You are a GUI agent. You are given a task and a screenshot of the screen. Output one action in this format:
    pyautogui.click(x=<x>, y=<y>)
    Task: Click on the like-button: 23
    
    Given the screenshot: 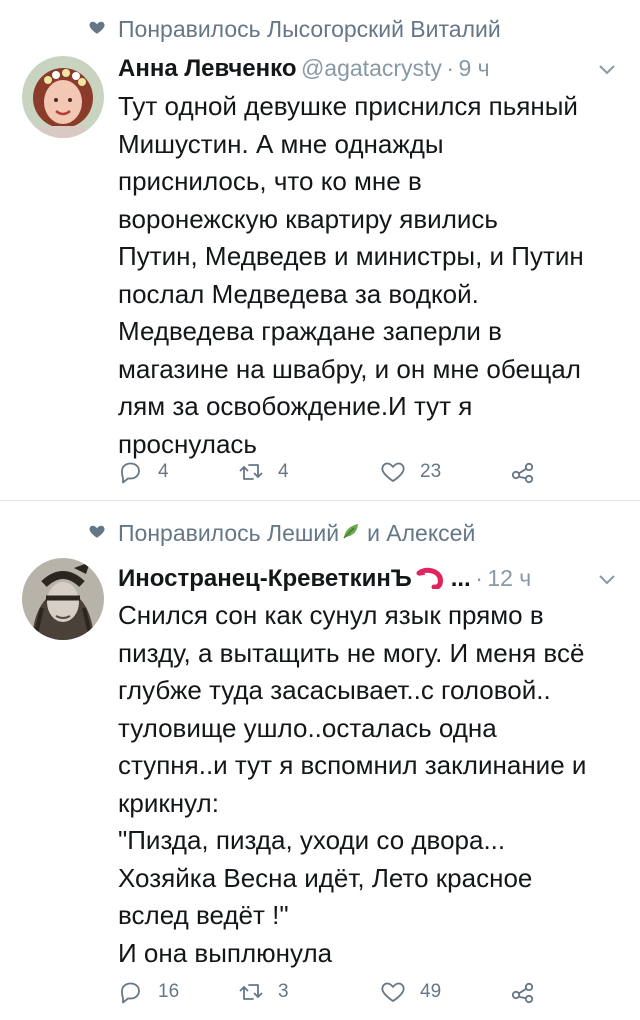 What is the action you would take?
    pyautogui.click(x=410, y=472)
    